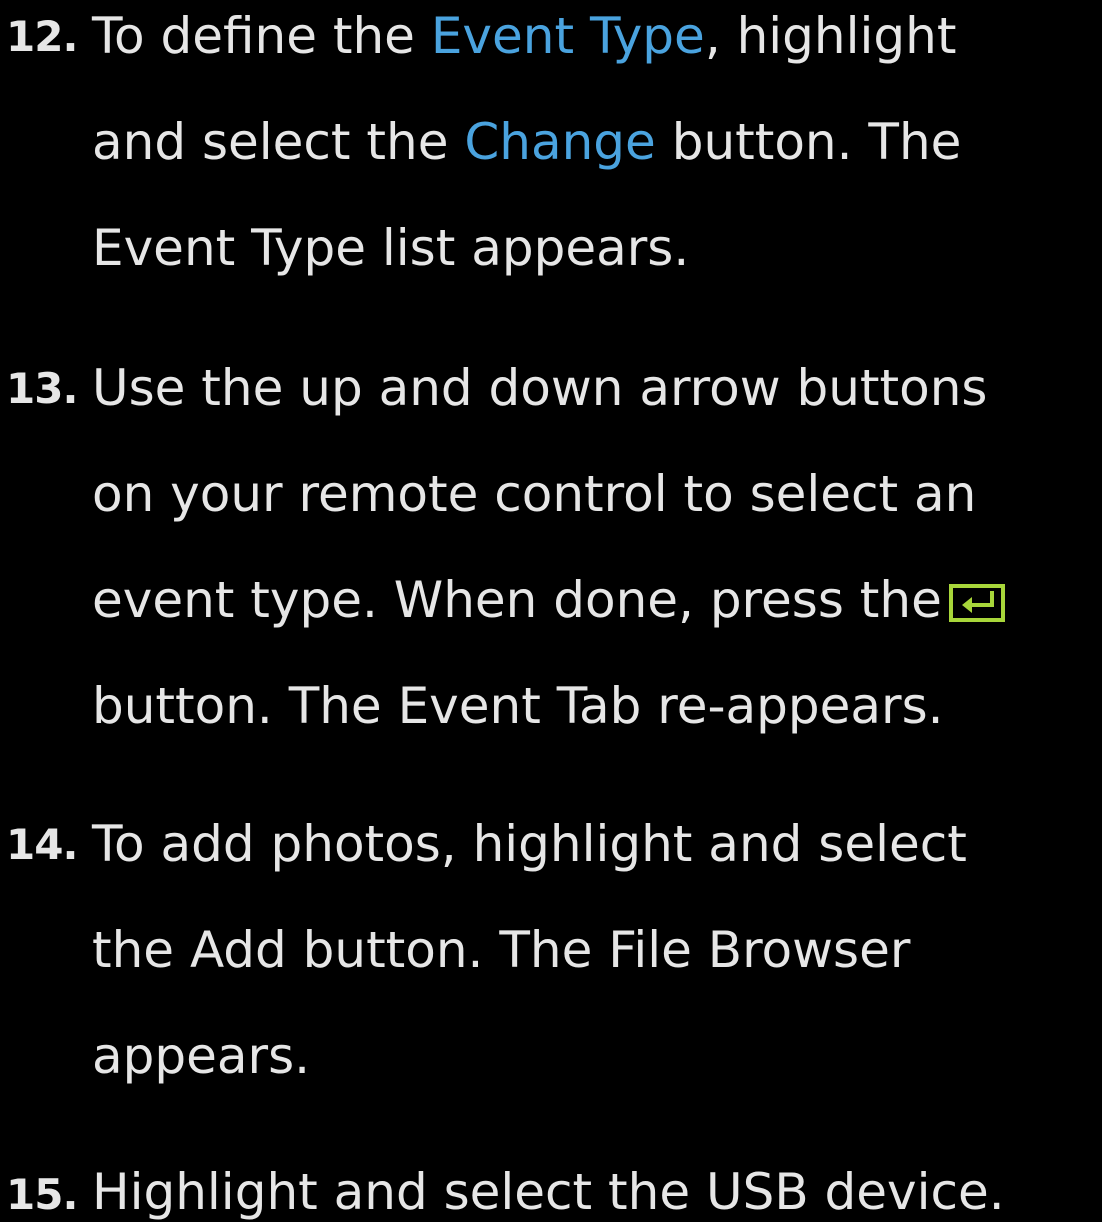 This screenshot has width=1102, height=1222. What do you see at coordinates (42, 36) in the screenshot?
I see `step-number: 12.` at bounding box center [42, 36].